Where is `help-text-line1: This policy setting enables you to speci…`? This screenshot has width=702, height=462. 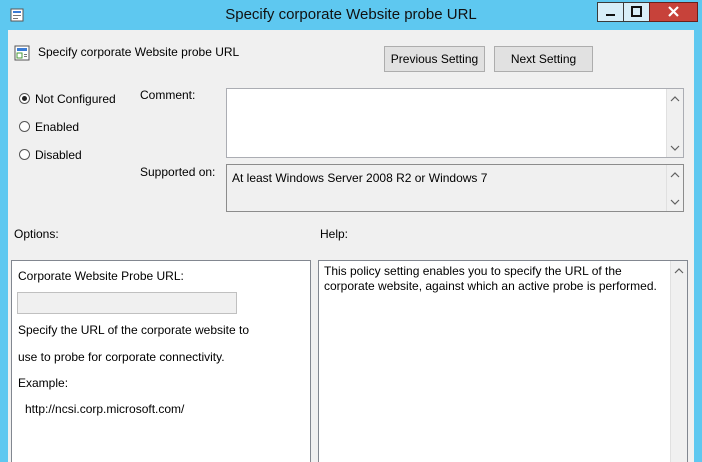
help-text-line1: This policy setting enables you to speci… is located at coordinates (473, 271).